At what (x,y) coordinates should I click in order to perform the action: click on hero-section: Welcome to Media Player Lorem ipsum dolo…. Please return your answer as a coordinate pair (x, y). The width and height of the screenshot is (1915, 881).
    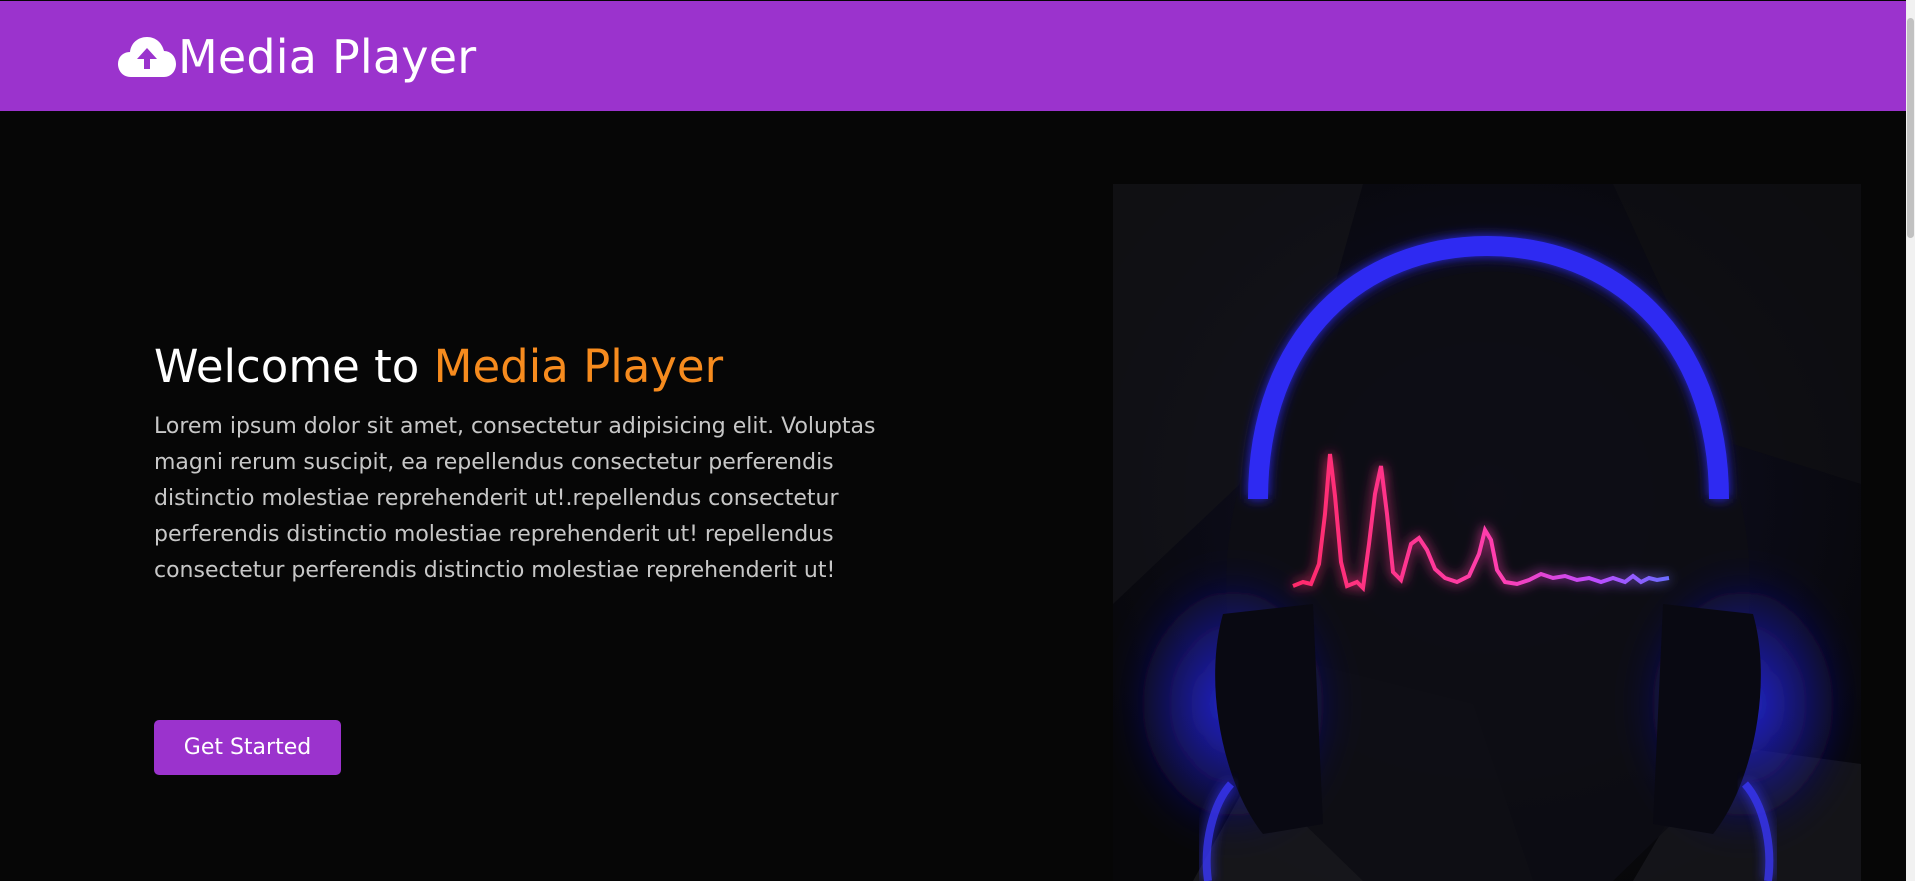
    Looking at the image, I should click on (534, 462).